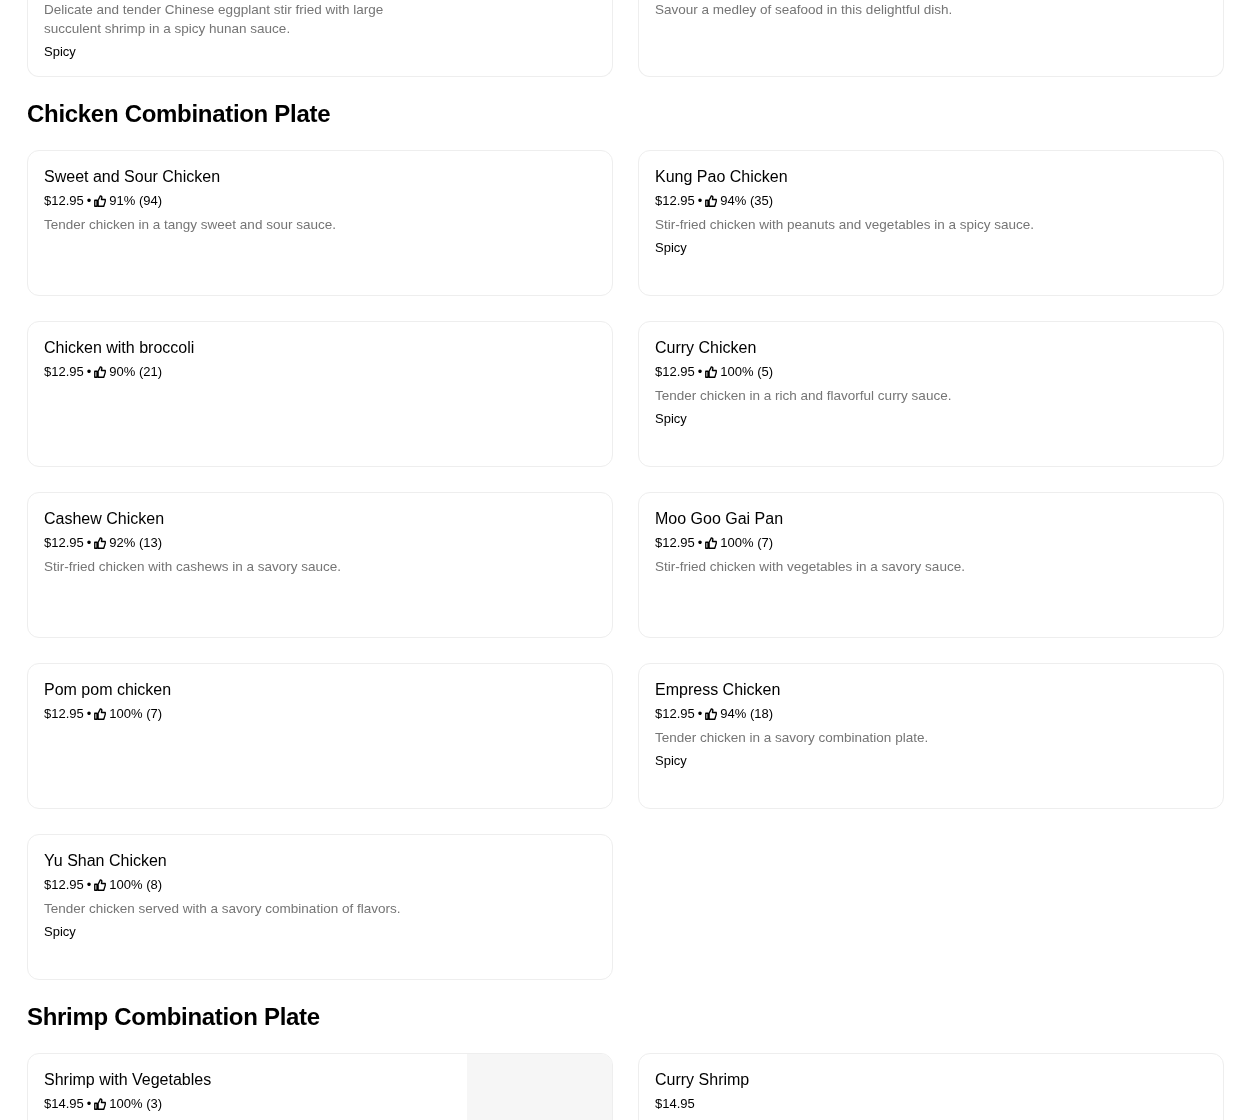 The image size is (1250, 1120). Describe the element at coordinates (722, 177) in the screenshot. I see `item-name: Kung Pao Chicken` at that location.